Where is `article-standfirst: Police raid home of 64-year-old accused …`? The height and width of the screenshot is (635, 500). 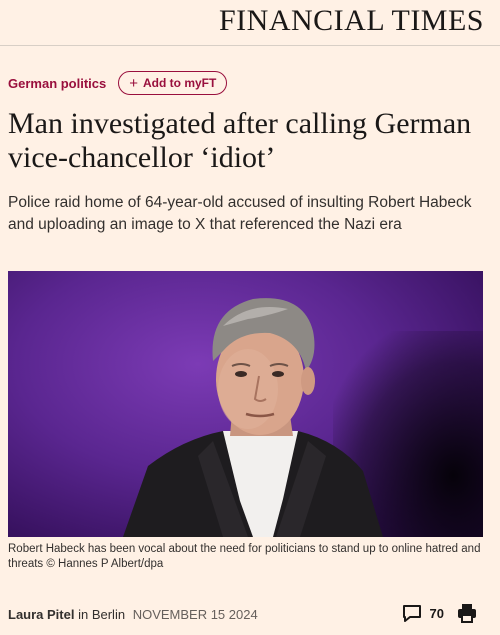
article-standfirst: Police raid home of 64-year-old accused … is located at coordinates (240, 213).